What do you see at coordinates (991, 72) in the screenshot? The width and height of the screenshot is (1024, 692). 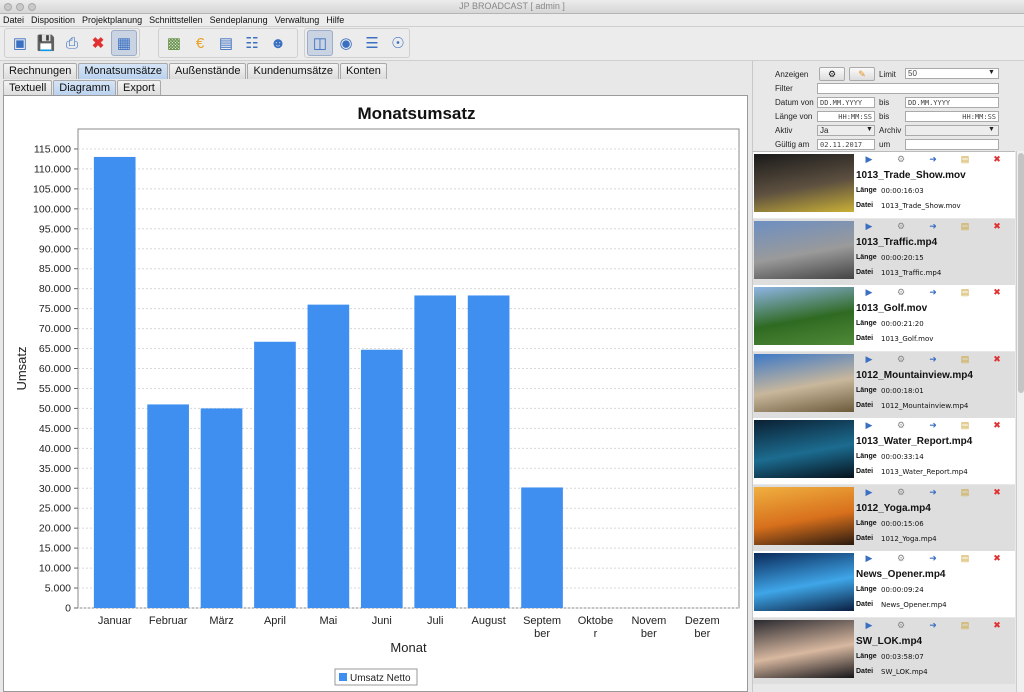 I see `limit-chevron-down-icon: ▼` at bounding box center [991, 72].